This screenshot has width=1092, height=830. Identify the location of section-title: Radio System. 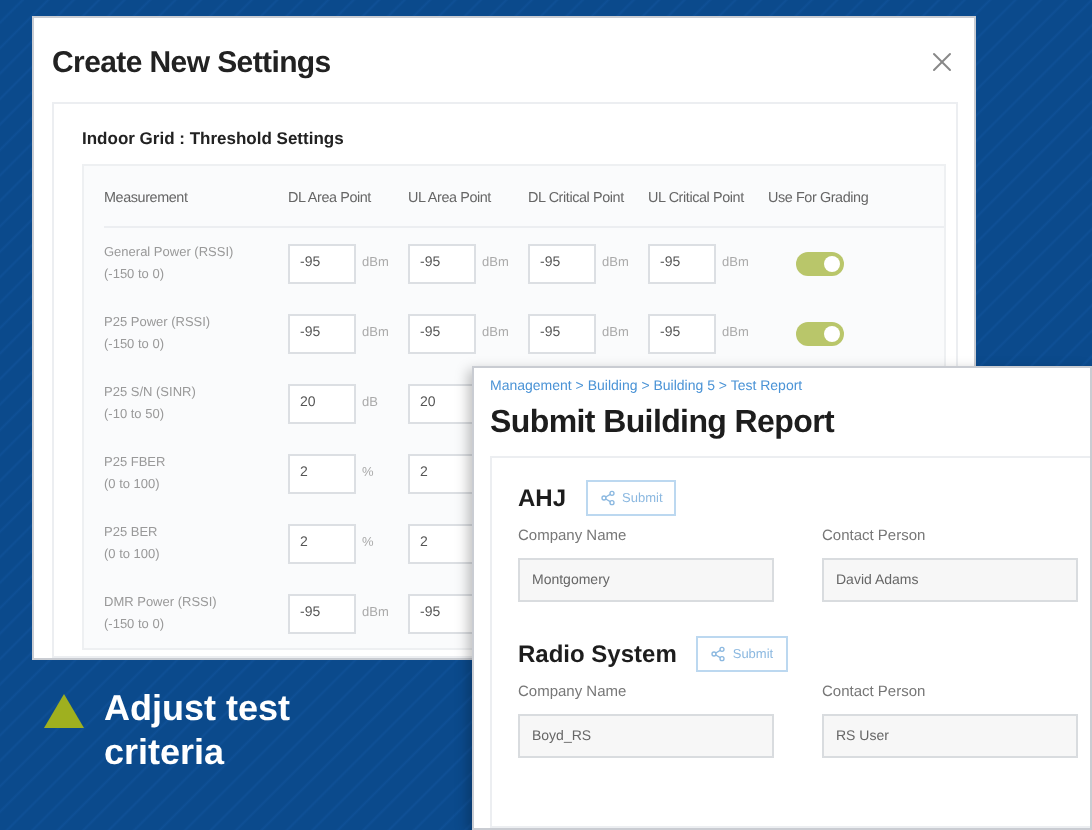
(597, 654).